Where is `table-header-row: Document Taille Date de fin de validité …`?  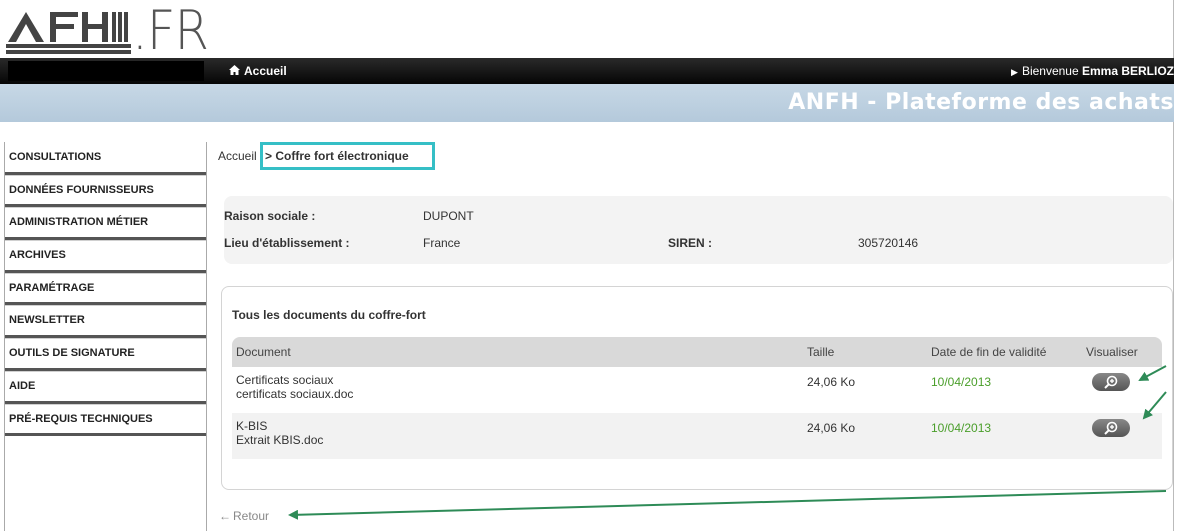
table-header-row: Document Taille Date de fin de validité … is located at coordinates (697, 352).